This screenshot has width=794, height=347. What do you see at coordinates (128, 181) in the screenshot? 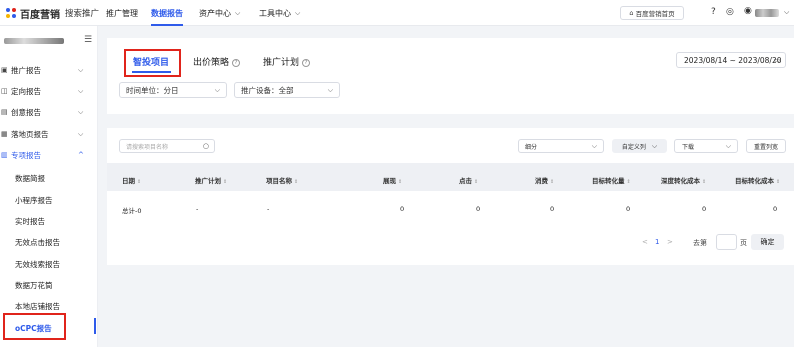
I see `column-label: 日期` at bounding box center [128, 181].